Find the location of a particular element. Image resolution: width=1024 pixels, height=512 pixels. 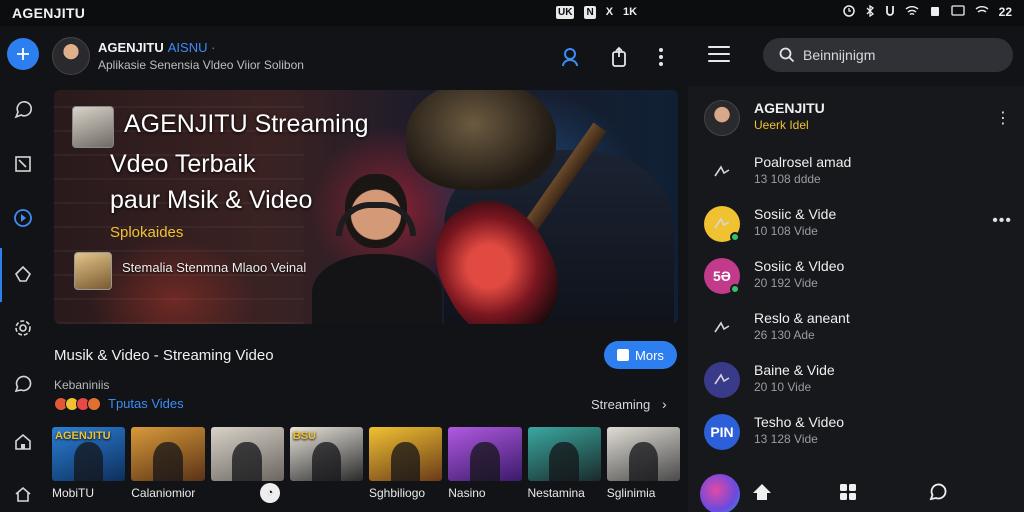

hero-title-line2: Vdeo Terbaik is located at coordinates (183, 164).